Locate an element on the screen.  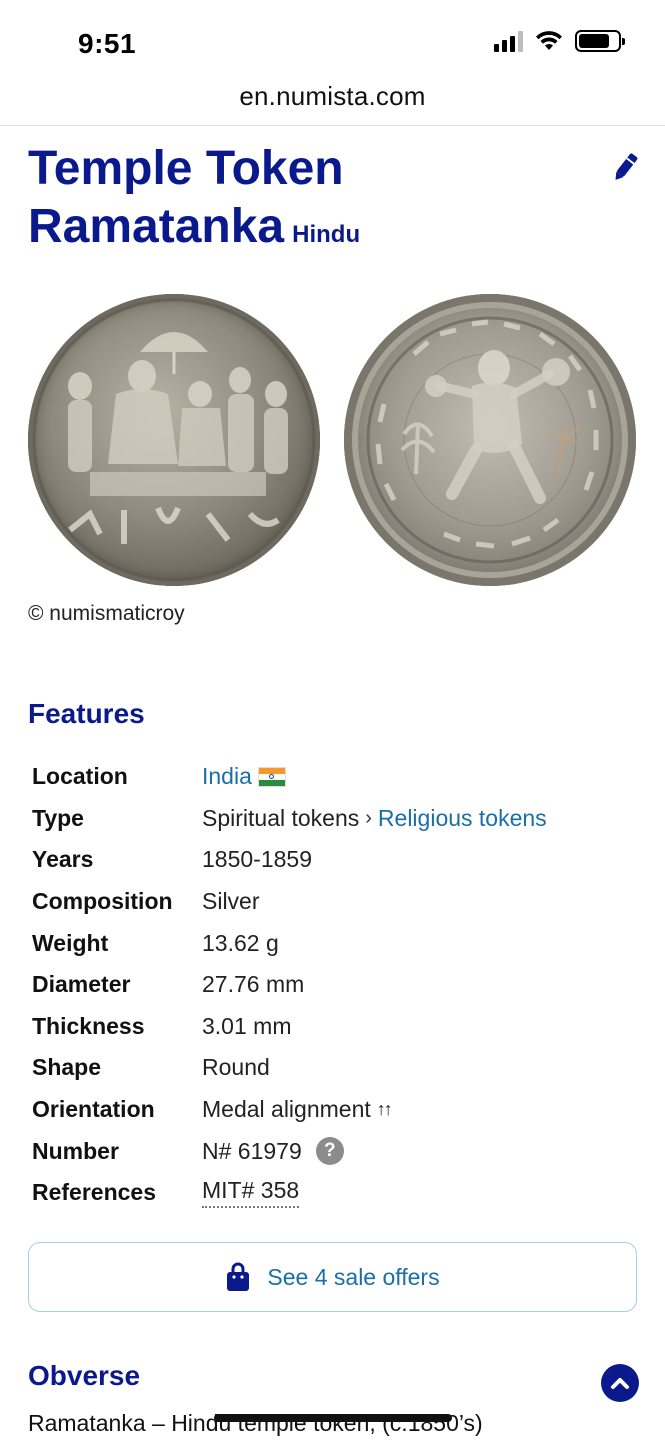
edit-pen-icon is located at coordinates (625, 167).